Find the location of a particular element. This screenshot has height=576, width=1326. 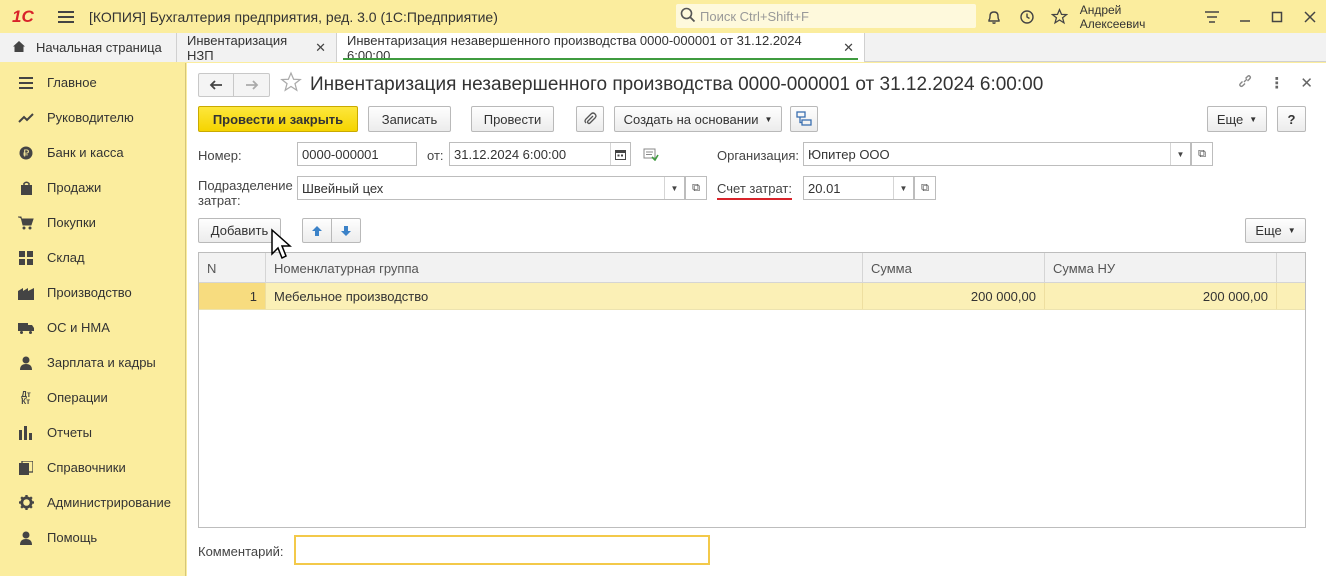

date-field: 31.12.2024 6:00:00 is located at coordinates (540, 154).